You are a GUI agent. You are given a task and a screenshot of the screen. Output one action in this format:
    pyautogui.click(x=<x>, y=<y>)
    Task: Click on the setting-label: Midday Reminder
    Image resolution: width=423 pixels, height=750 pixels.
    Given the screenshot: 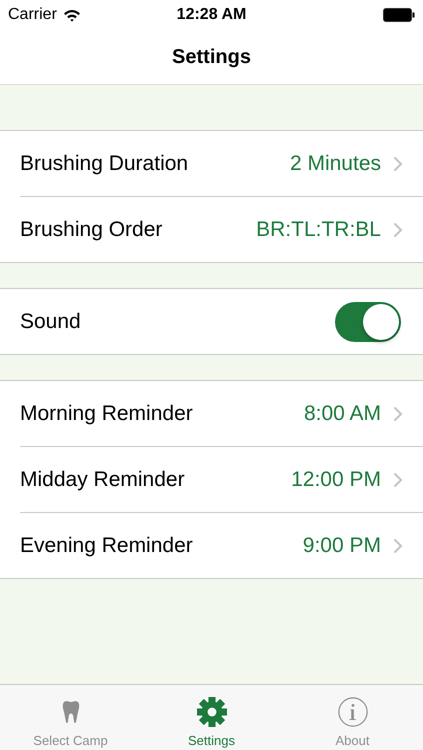 What is the action you would take?
    pyautogui.click(x=103, y=480)
    